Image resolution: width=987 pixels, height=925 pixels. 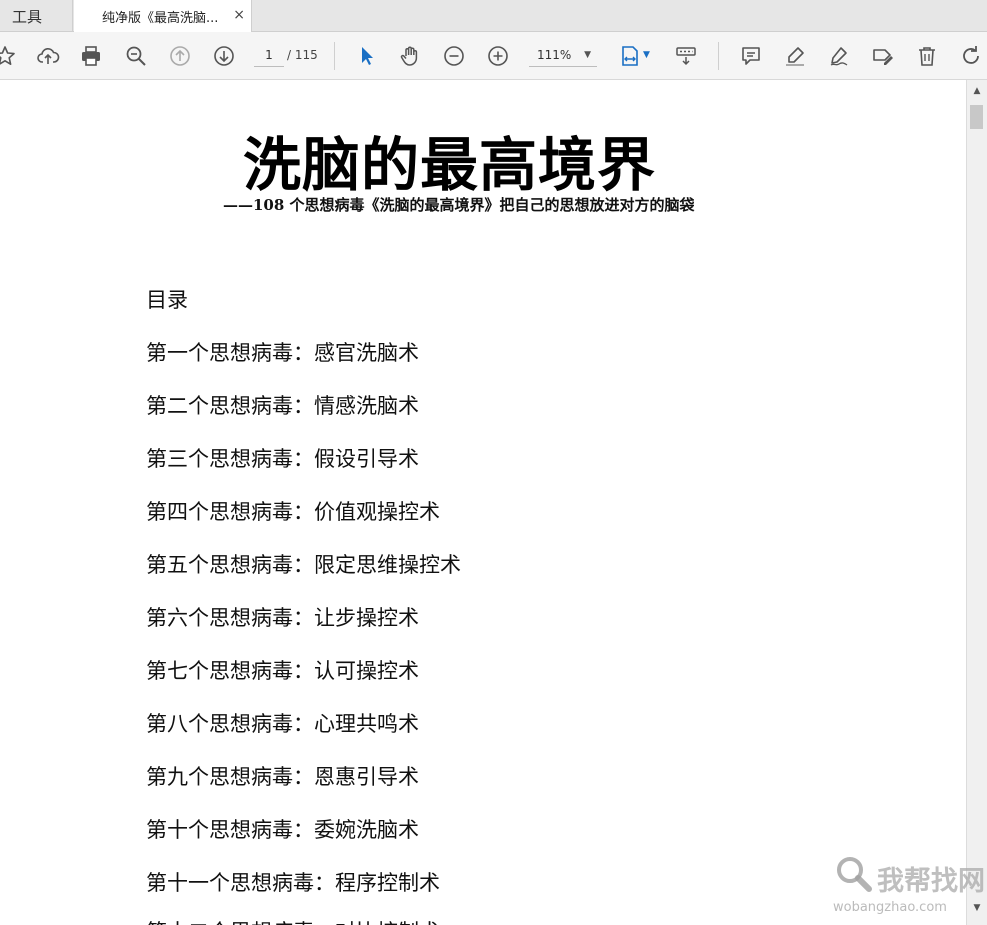 I want to click on toc-item: 第十二个思想病毒：对比控制术, so click(x=293, y=920).